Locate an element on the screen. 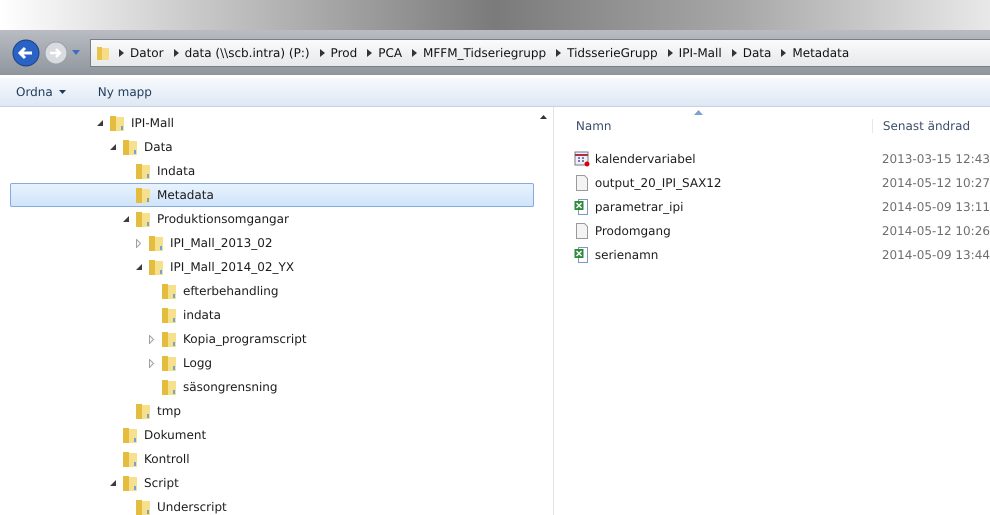 The width and height of the screenshot is (990, 515). breadcrumb-item: data (\\scb.intra) (P:) is located at coordinates (247, 53).